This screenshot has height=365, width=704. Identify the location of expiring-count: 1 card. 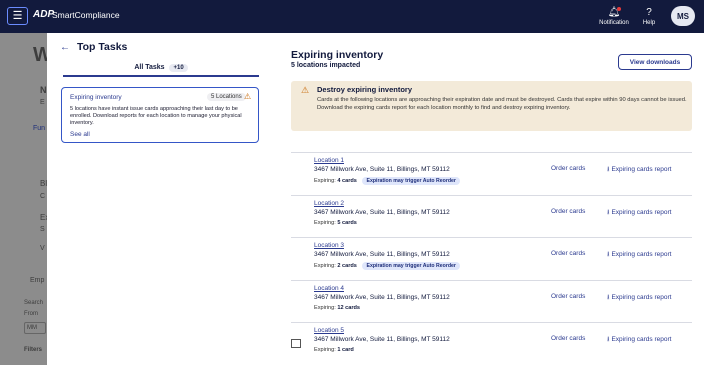
(345, 350).